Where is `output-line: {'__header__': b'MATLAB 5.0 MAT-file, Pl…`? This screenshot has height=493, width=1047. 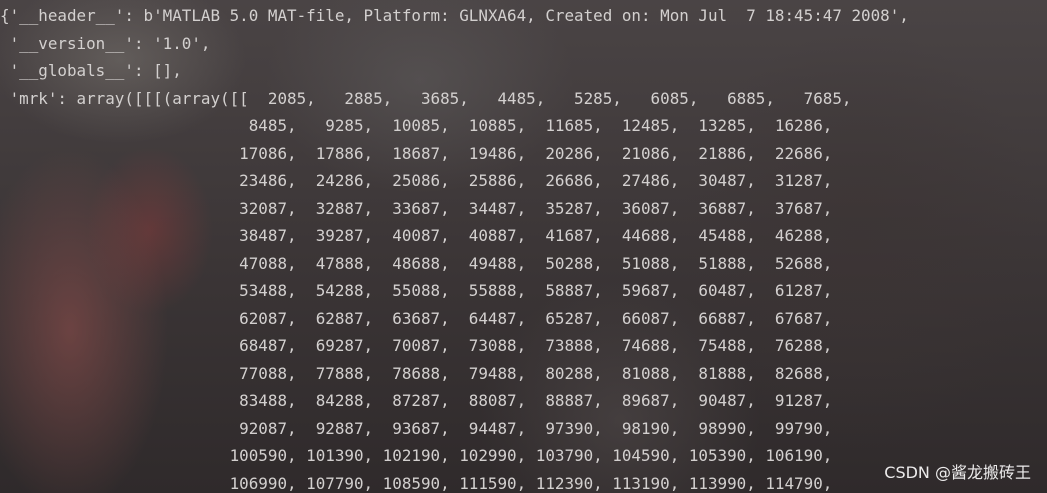
output-line: {'__header__': b'MATLAB 5.0 MAT-file, Pl… is located at coordinates (454, 15).